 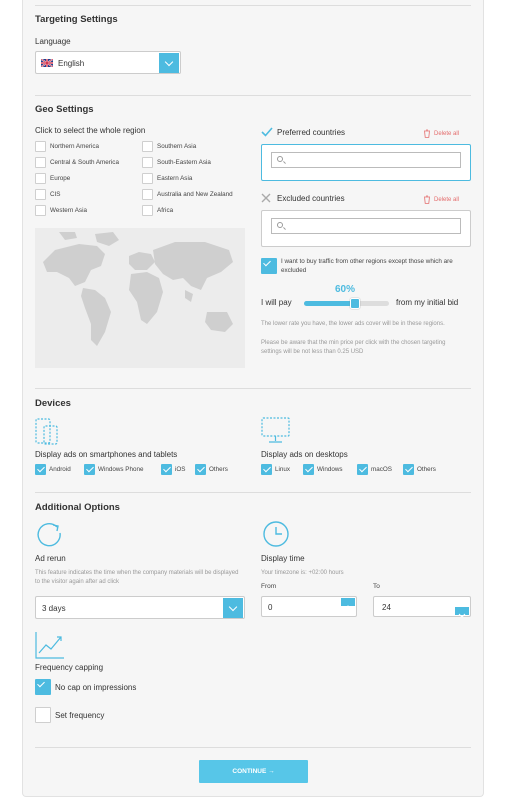 What do you see at coordinates (60, 469) in the screenshot?
I see `os-label: Android` at bounding box center [60, 469].